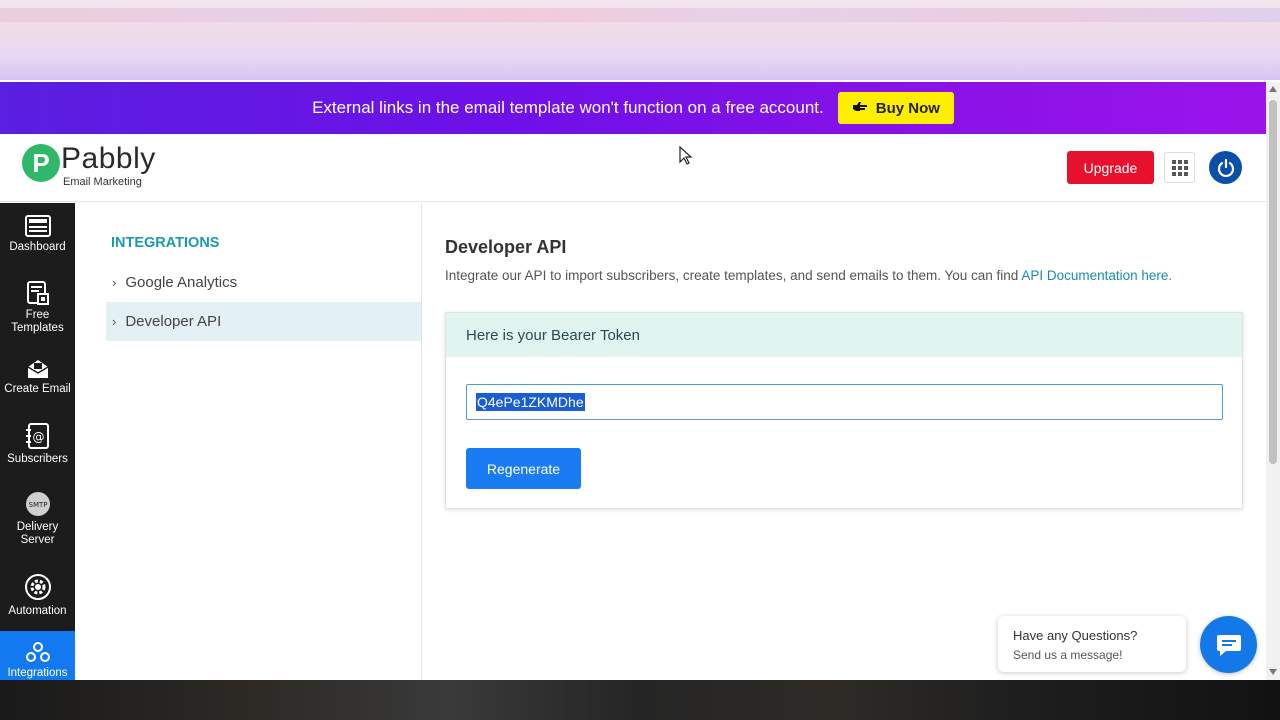 This screenshot has height=720, width=1280. I want to click on chat-prompt-bubble: Have any Questions? Send us a message!, so click(1092, 644).